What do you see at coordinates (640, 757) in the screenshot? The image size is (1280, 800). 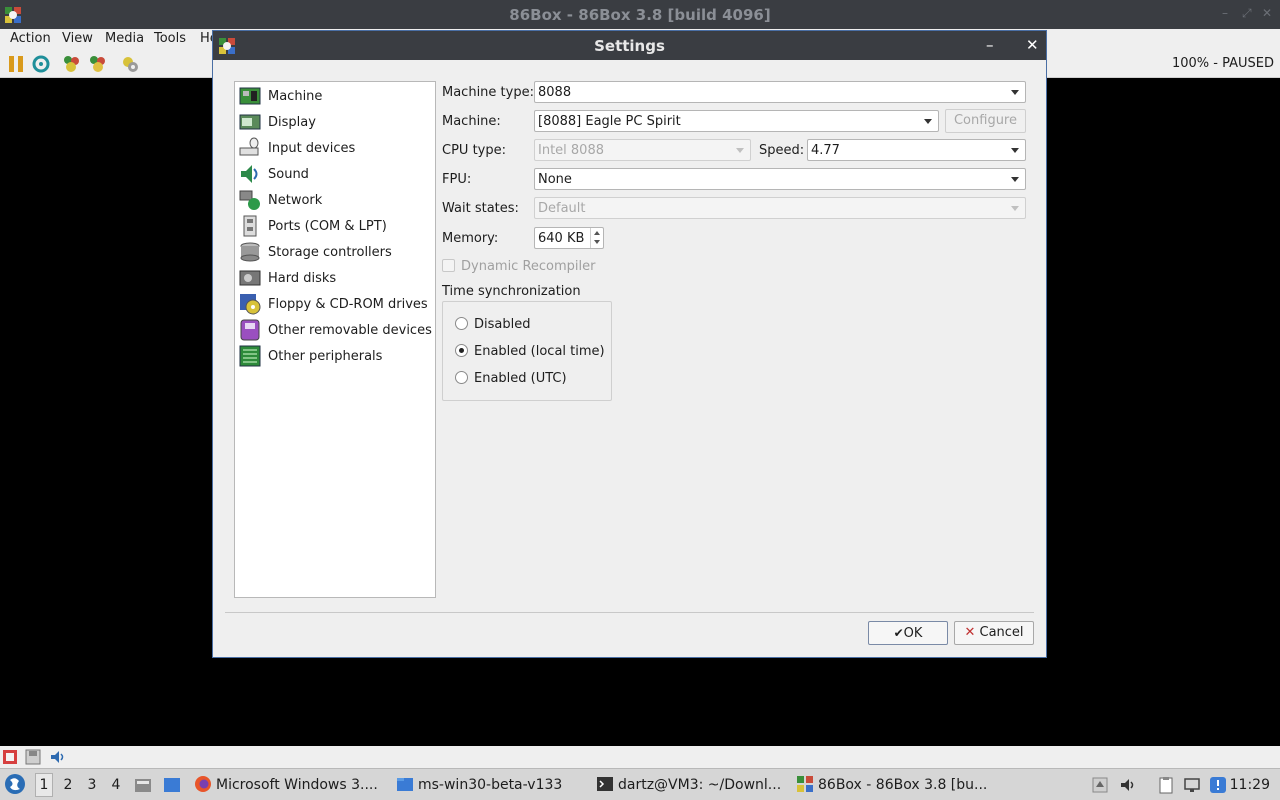 I see `main-statusbar` at bounding box center [640, 757].